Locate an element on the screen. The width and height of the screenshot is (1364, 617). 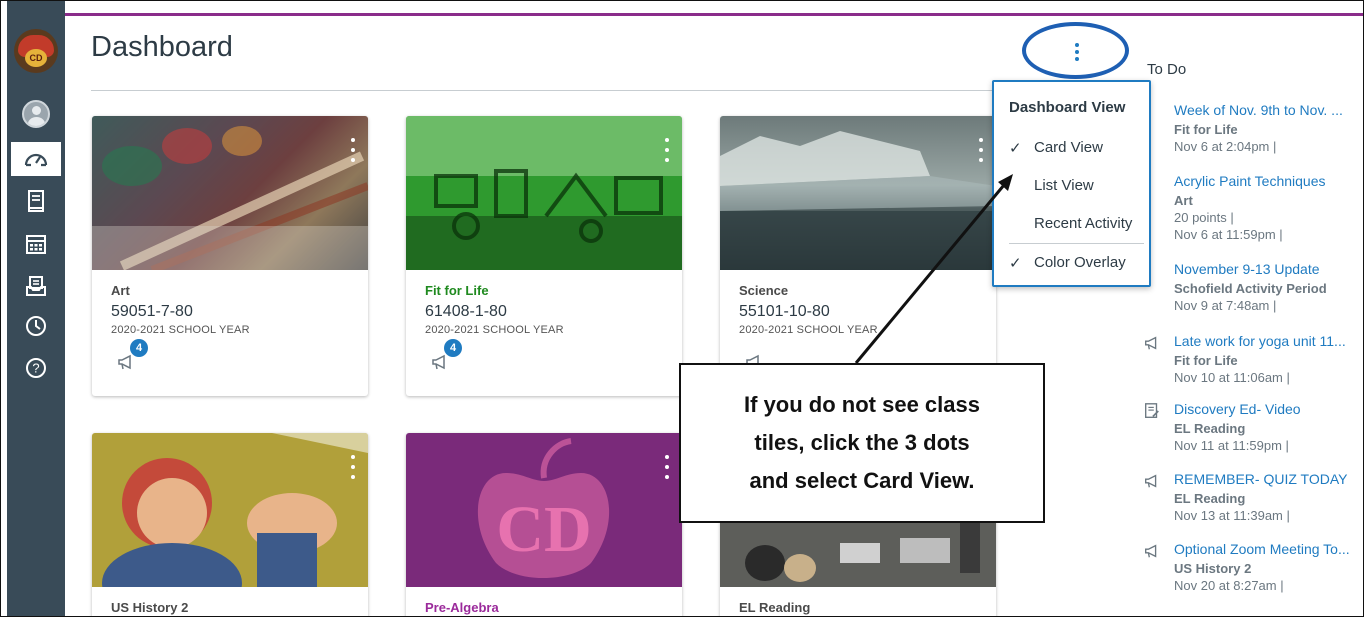
nav-courses-button is located at coordinates (36, 201).